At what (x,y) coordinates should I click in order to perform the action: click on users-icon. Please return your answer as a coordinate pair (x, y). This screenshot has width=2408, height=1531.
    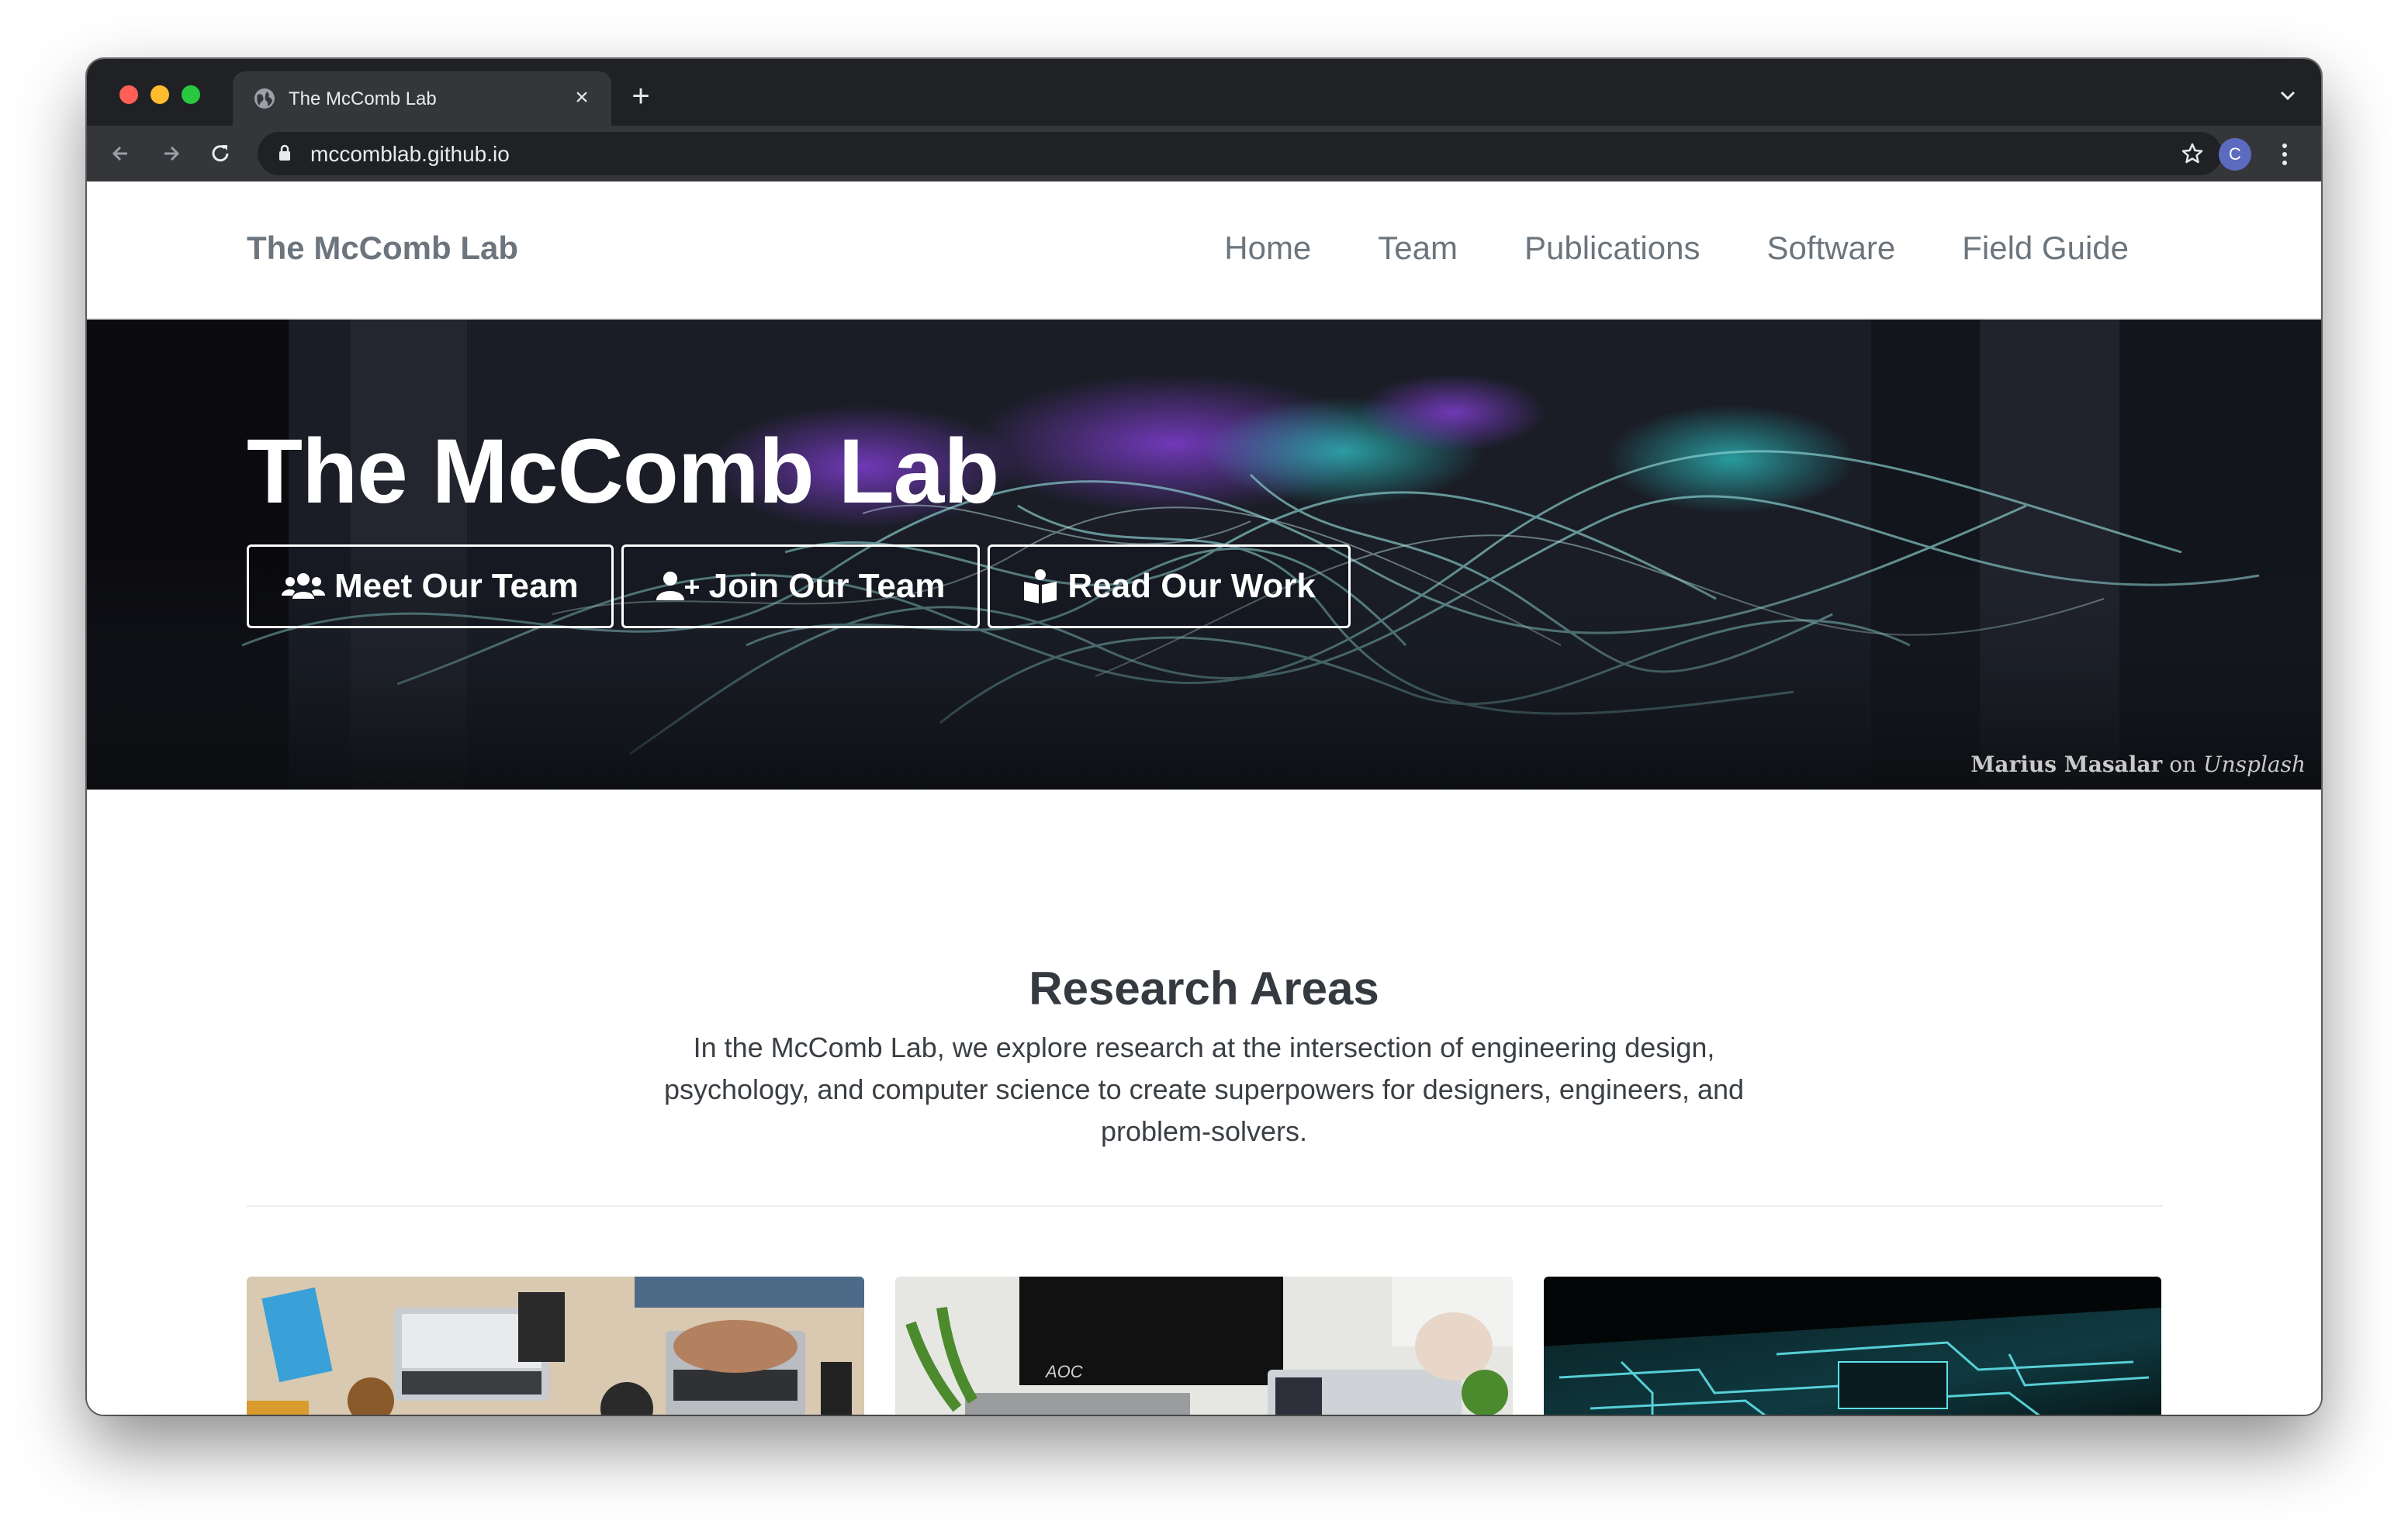
    Looking at the image, I should click on (303, 586).